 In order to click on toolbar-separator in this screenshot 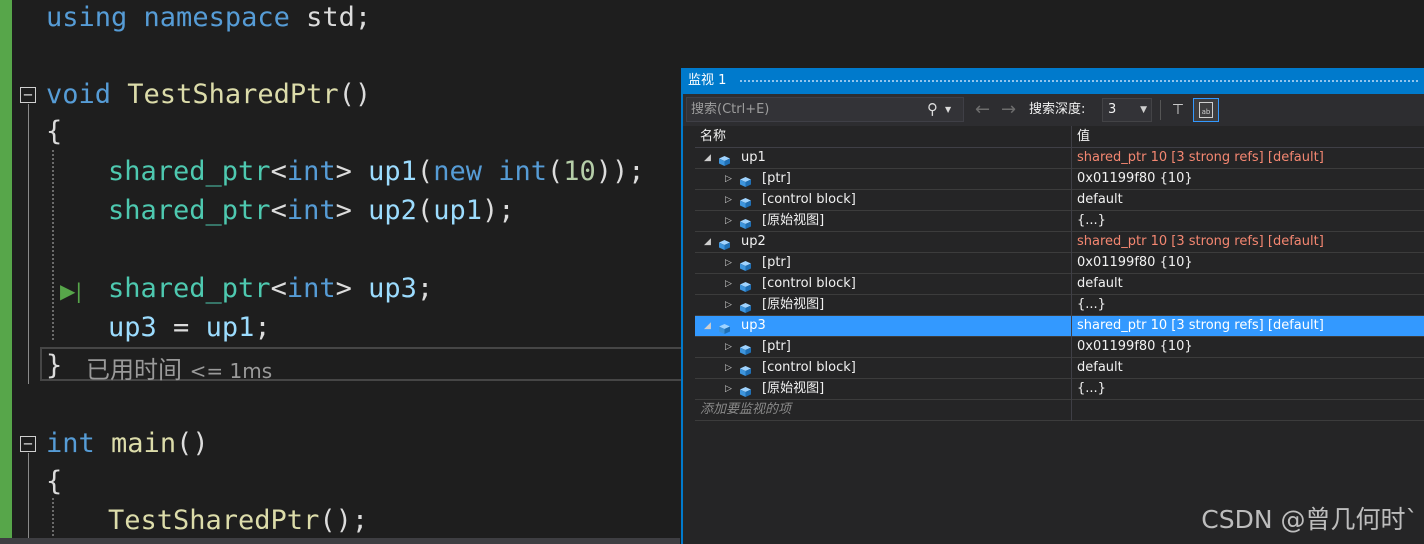, I will do `click(1160, 110)`.